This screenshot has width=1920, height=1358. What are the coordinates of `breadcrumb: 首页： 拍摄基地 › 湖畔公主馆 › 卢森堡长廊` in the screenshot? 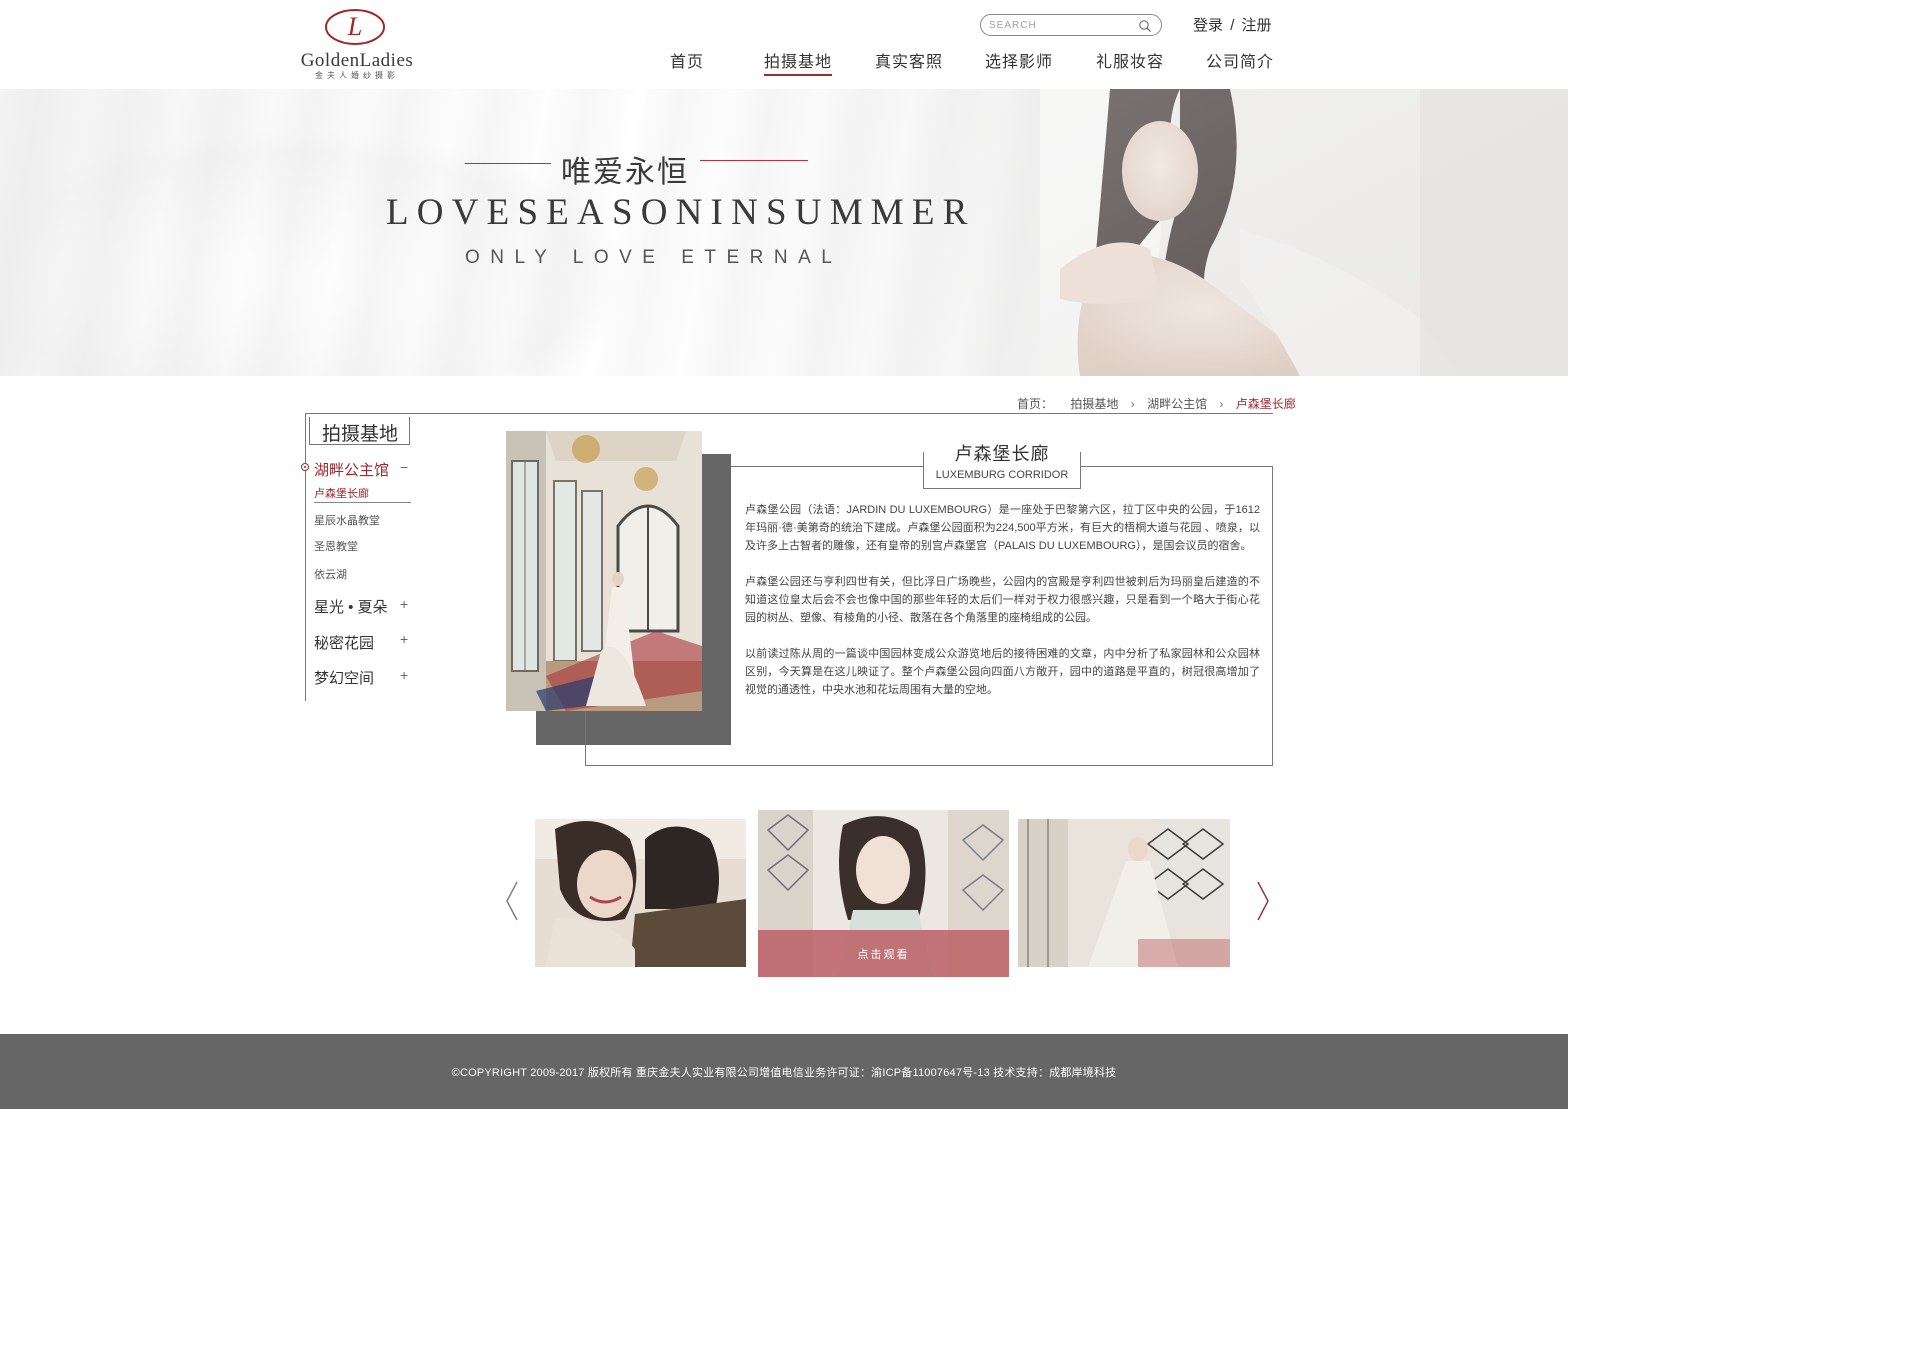 It's located at (1156, 403).